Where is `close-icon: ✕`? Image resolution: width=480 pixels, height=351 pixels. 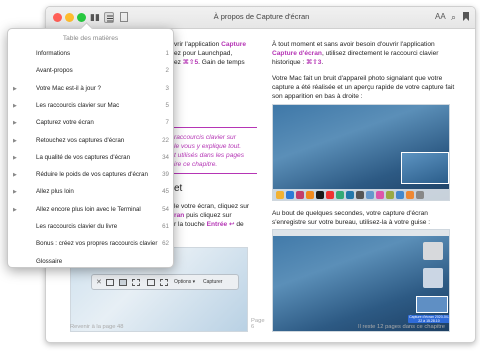 close-icon: ✕ is located at coordinates (99, 282).